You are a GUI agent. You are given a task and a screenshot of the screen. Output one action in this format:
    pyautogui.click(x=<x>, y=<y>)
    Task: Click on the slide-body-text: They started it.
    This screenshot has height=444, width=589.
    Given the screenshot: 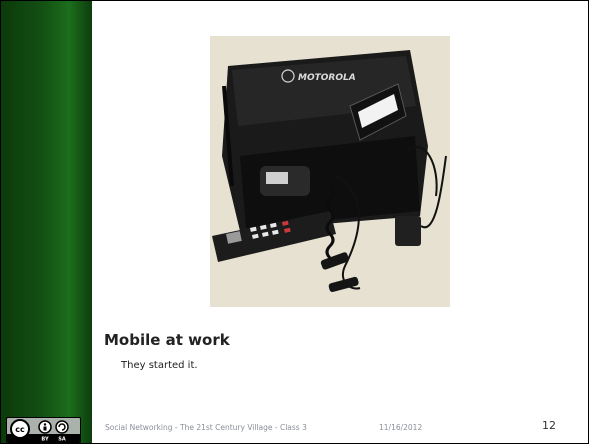 What is the action you would take?
    pyautogui.click(x=159, y=365)
    